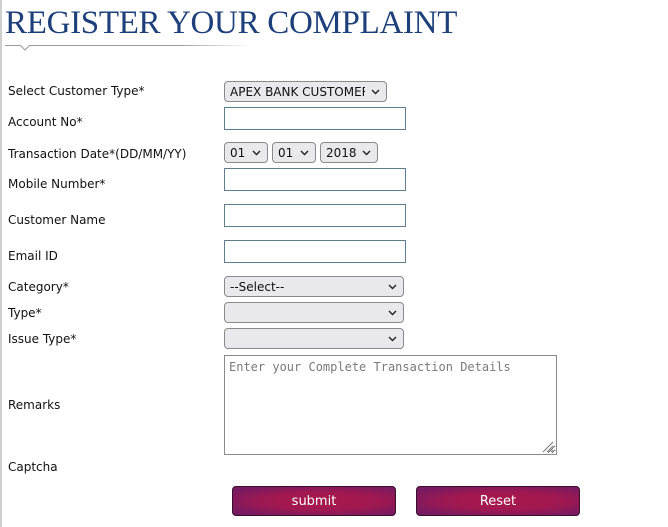  I want to click on title-underline, so click(127, 45).